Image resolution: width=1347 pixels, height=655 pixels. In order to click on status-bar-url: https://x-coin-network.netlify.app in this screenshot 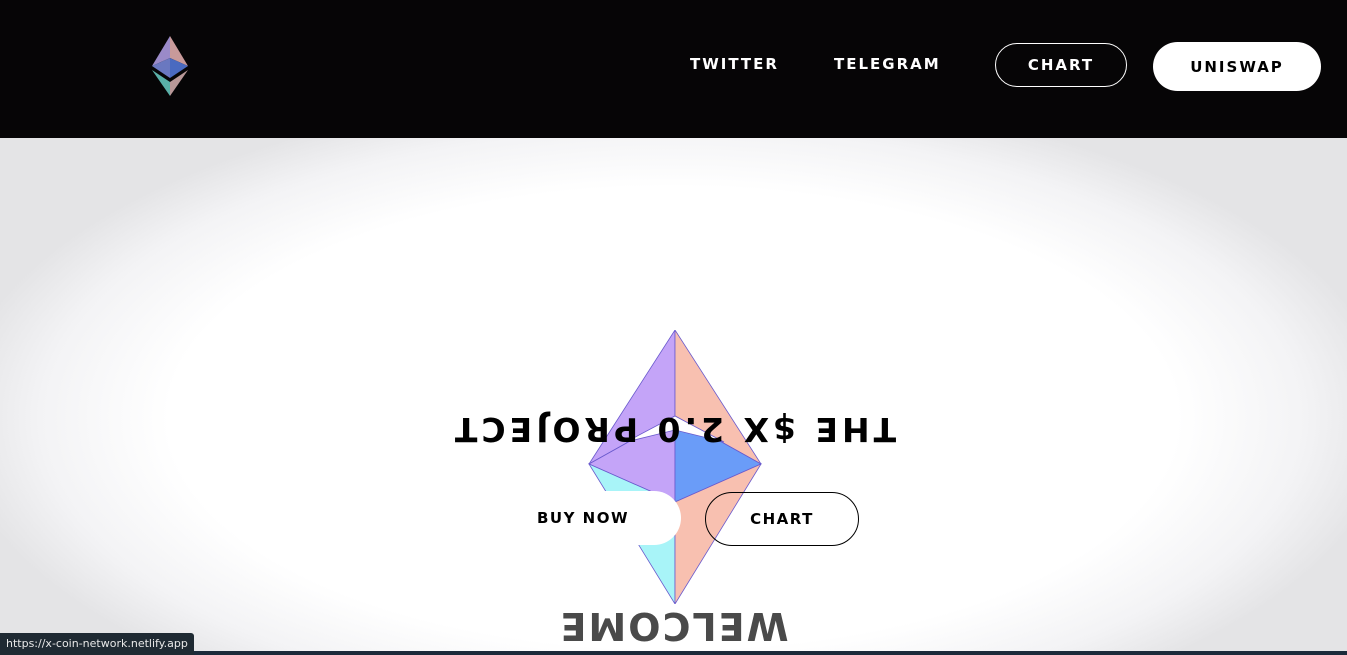, I will do `click(97, 644)`.